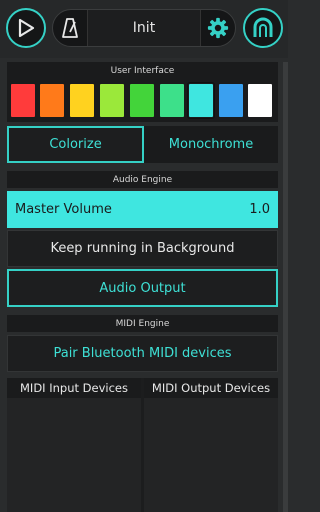  Describe the element at coordinates (211, 445) in the screenshot. I see `midi-output-devices-list: MIDI Output Devices` at that location.